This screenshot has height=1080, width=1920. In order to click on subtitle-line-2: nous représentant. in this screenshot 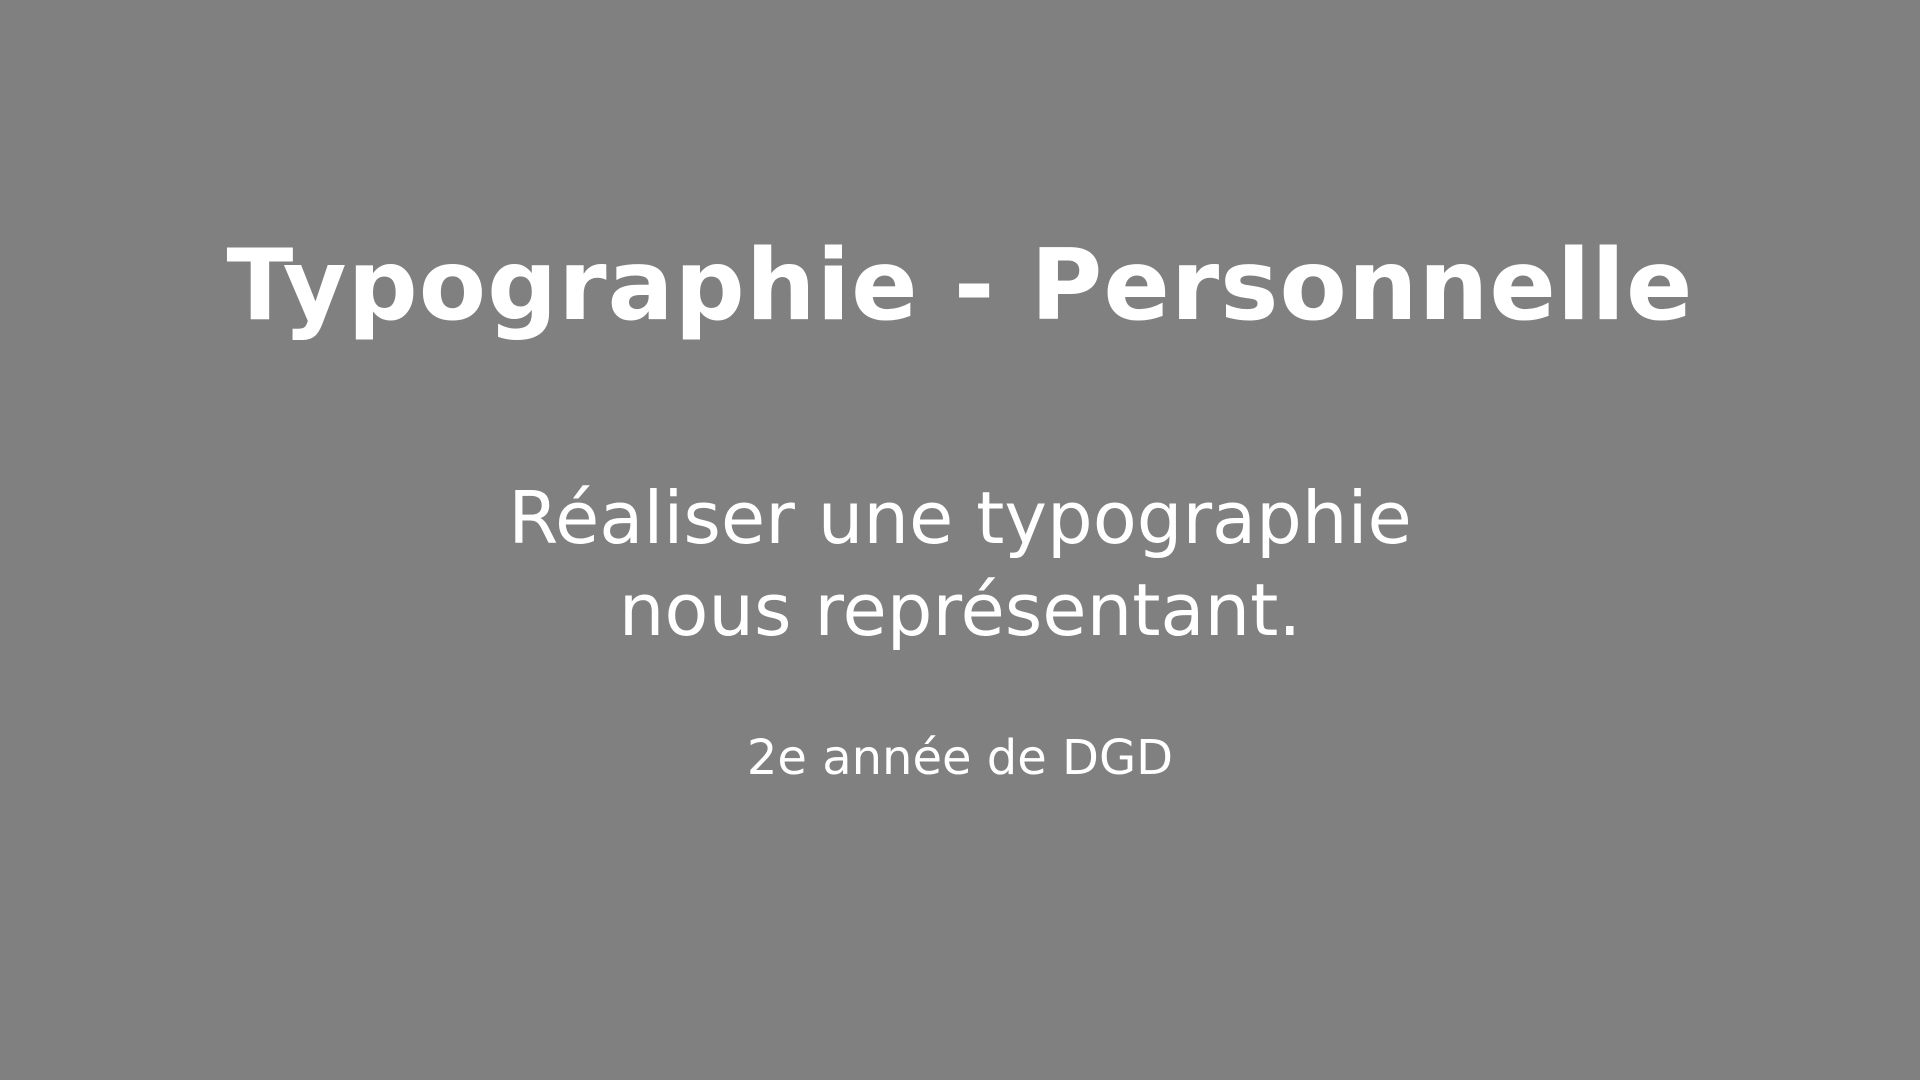, I will do `click(960, 610)`.